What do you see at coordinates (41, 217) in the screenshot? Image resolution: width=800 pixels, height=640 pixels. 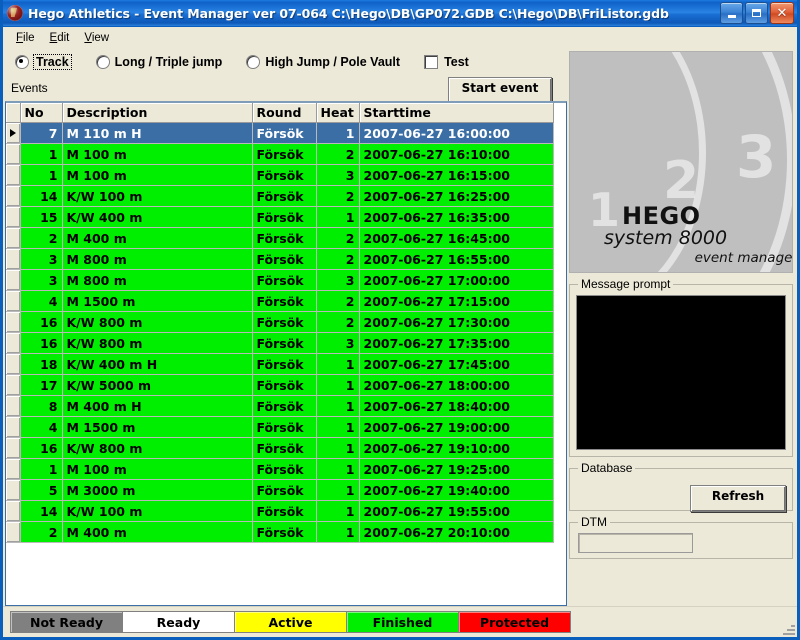 I see `cell-no: 15` at bounding box center [41, 217].